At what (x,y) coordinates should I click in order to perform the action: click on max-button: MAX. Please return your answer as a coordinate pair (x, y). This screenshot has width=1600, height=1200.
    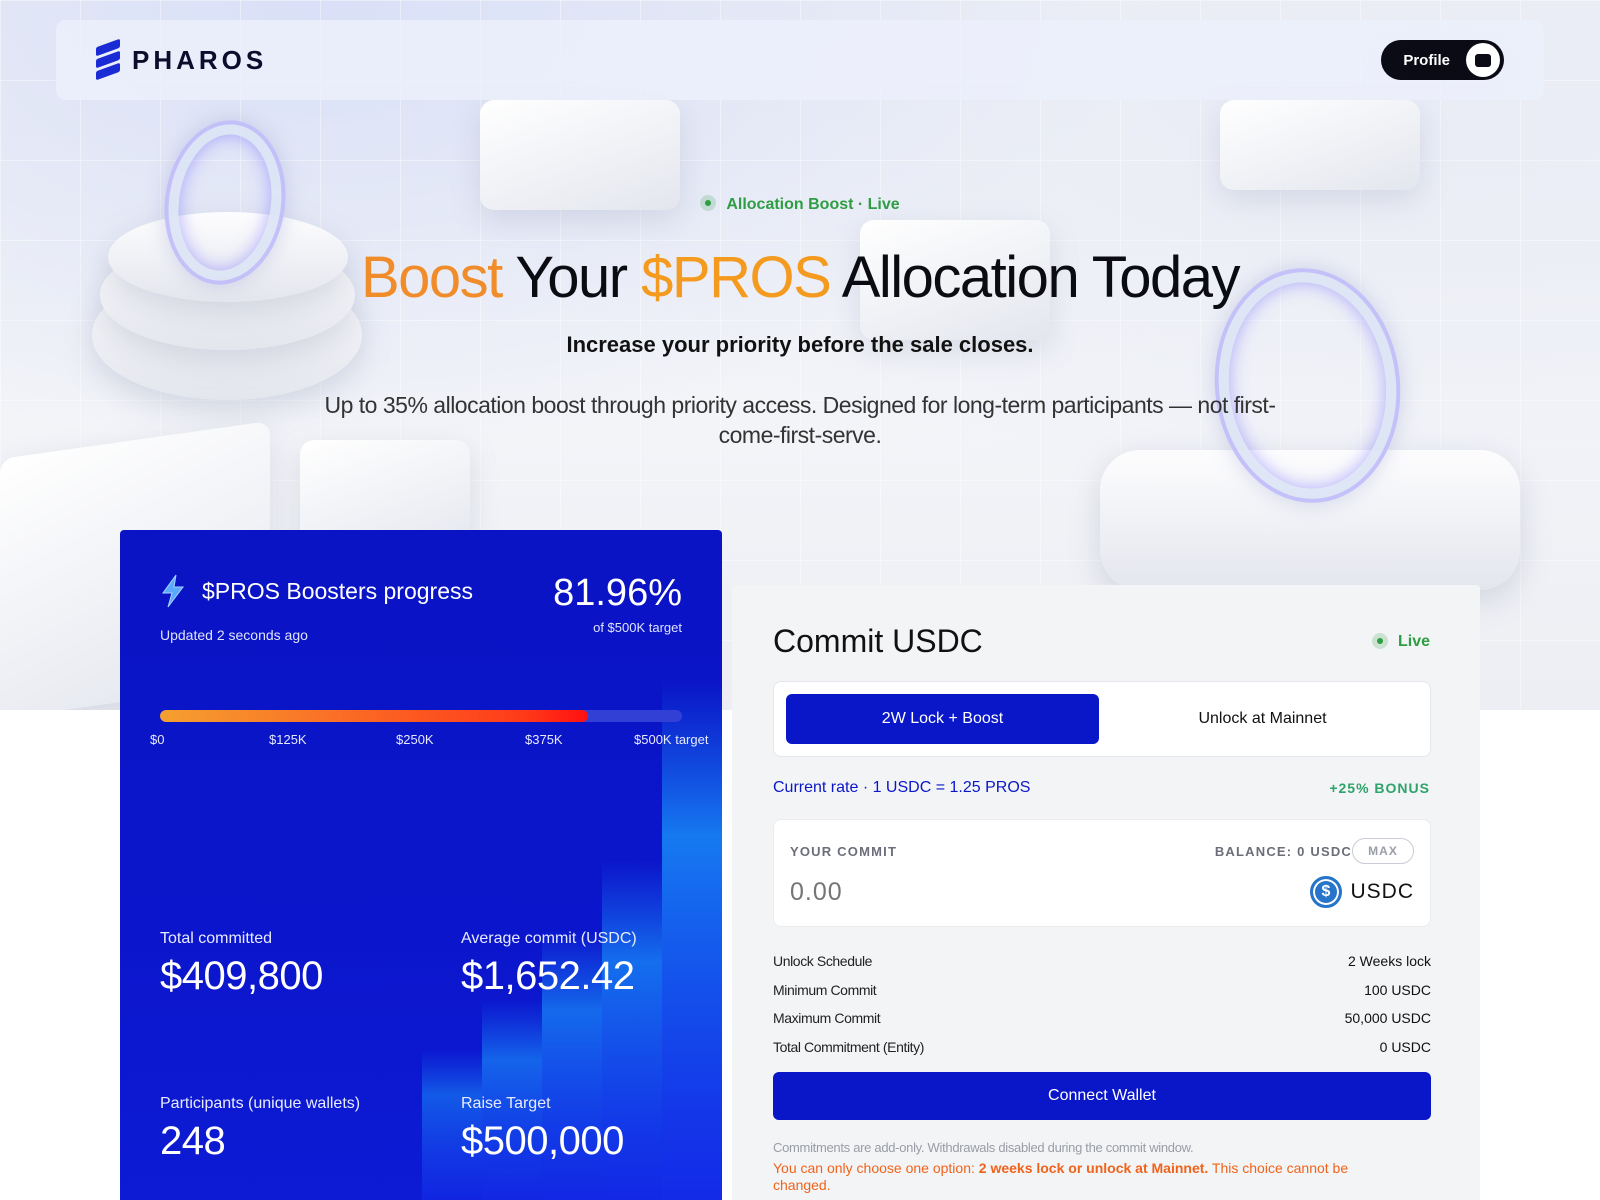
    Looking at the image, I should click on (1383, 851).